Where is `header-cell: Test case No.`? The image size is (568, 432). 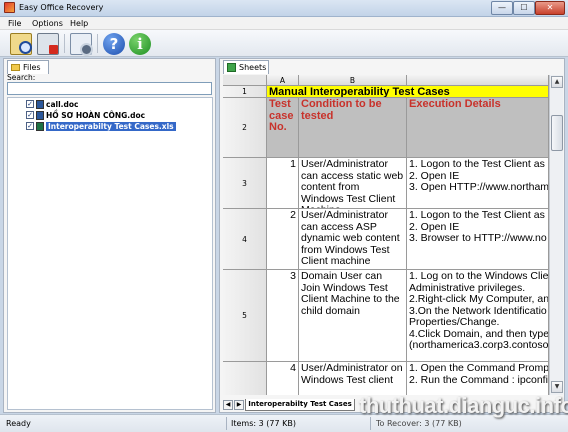
header-cell: Test case No. is located at coordinates (283, 128).